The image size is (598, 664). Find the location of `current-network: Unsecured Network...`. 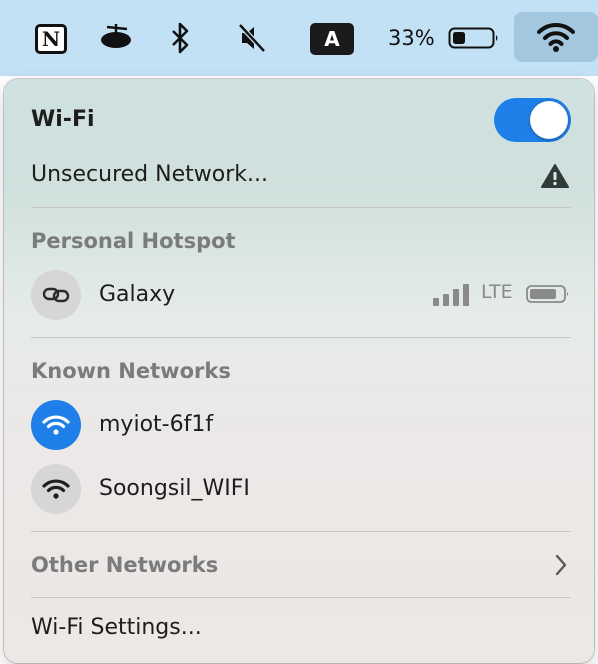

current-network: Unsecured Network... is located at coordinates (149, 174).